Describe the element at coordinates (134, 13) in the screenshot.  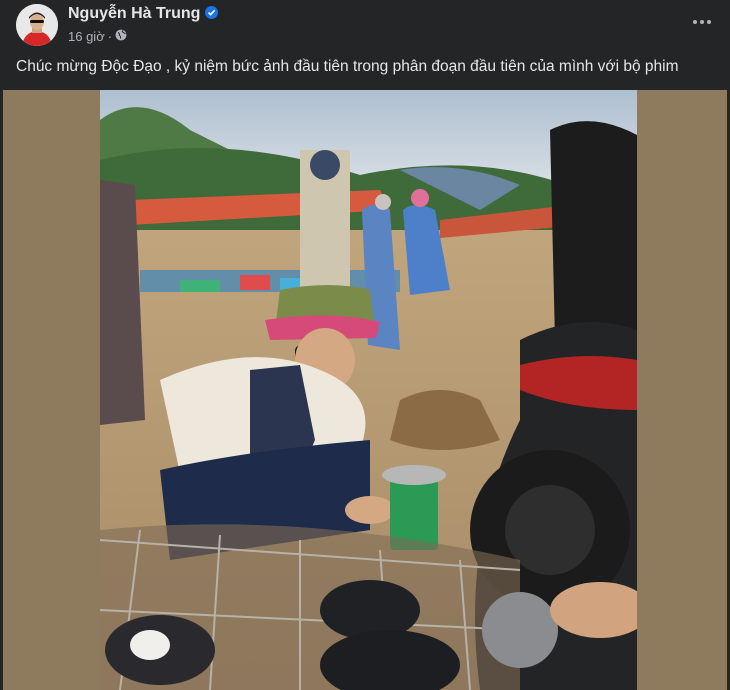
I see `author-name-text: Nguyễn Hà Trung` at that location.